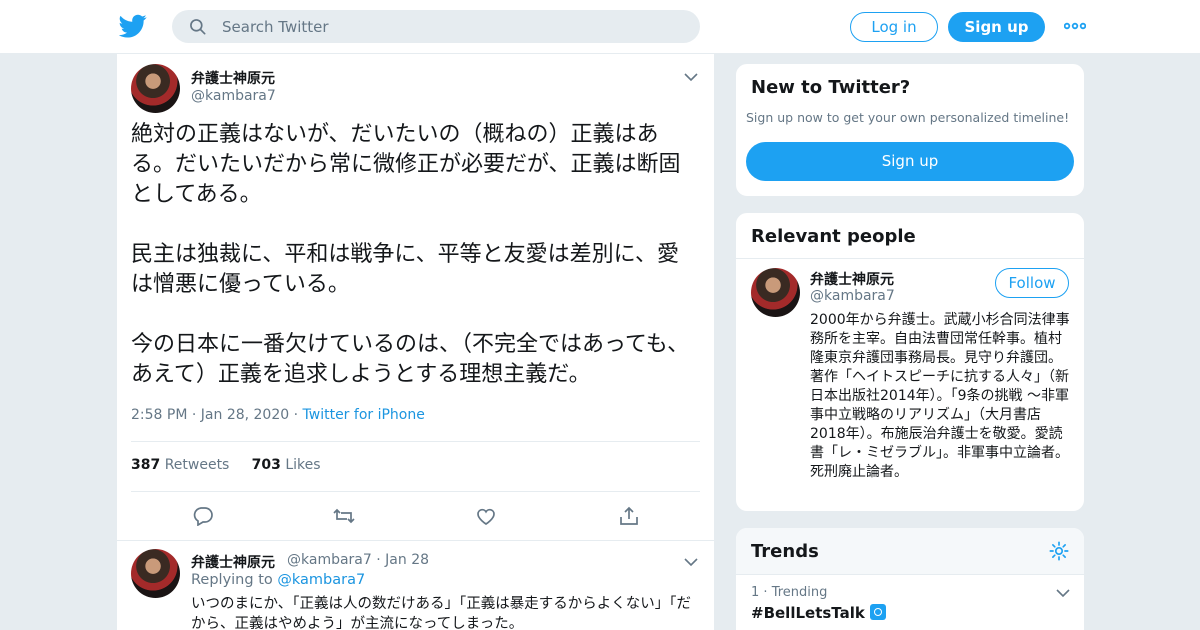 The width and height of the screenshot is (1200, 630). I want to click on tweet-paragraph: 民主は独裁に、平和は戦争に、平等と友愛は差別に、愛は憎悪に優っている。, so click(405, 269).